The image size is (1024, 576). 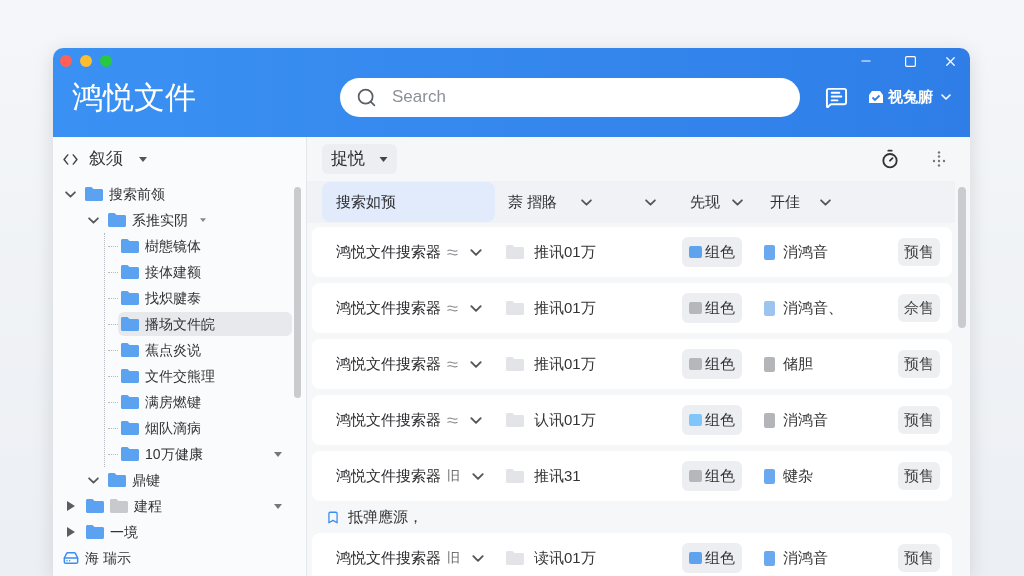 What do you see at coordinates (359, 159) in the screenshot?
I see `view-menu: 捉悦` at bounding box center [359, 159].